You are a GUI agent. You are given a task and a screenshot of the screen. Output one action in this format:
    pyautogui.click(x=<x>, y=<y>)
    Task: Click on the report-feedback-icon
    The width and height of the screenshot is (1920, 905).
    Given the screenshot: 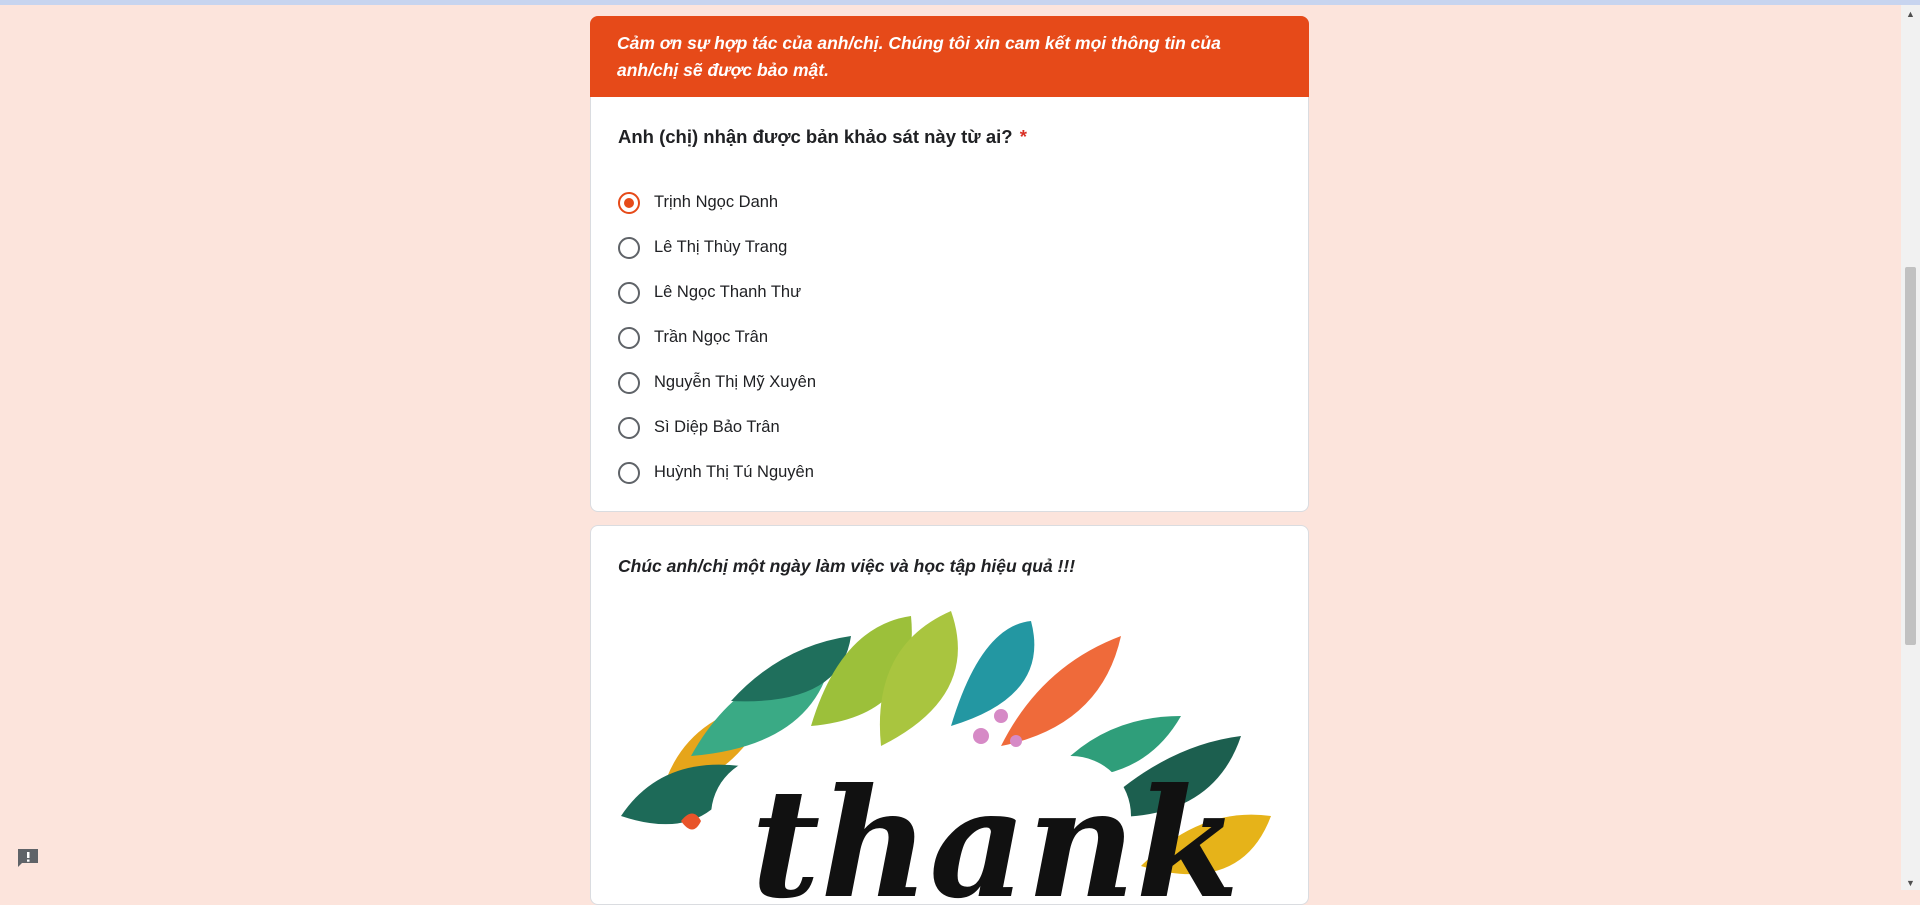 What is the action you would take?
    pyautogui.click(x=28, y=858)
    